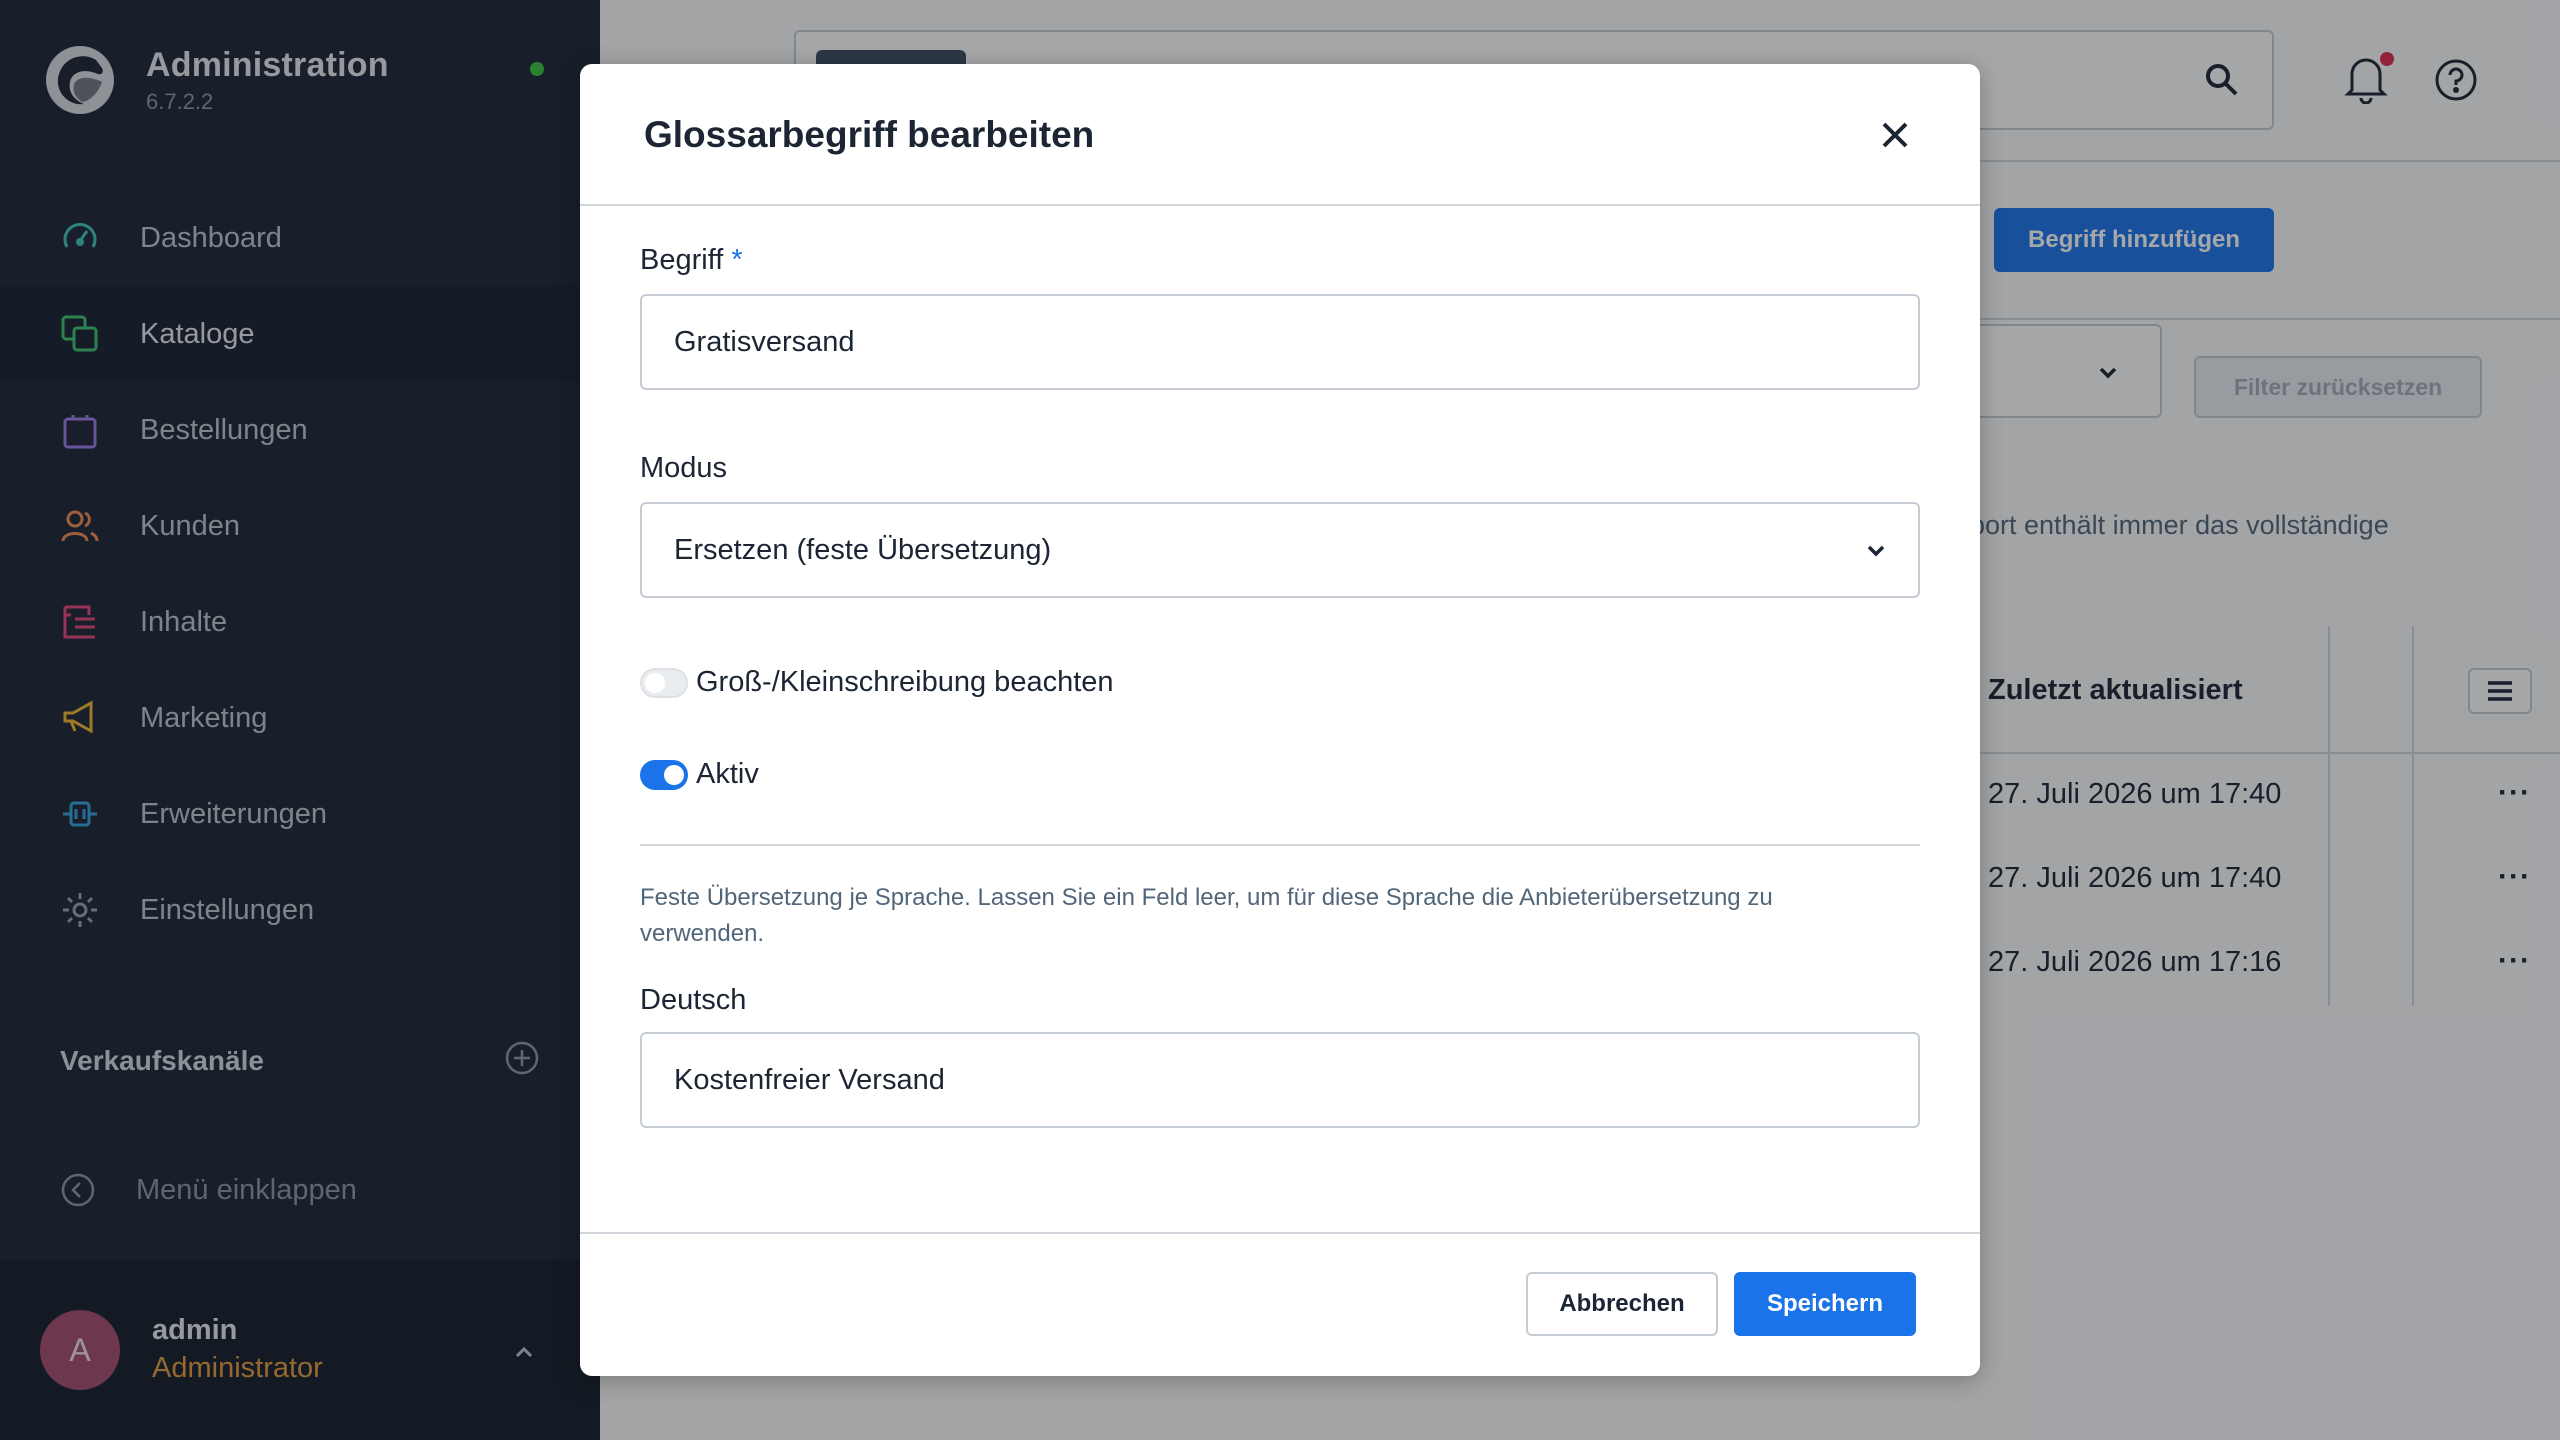  I want to click on close-button, so click(1895, 135).